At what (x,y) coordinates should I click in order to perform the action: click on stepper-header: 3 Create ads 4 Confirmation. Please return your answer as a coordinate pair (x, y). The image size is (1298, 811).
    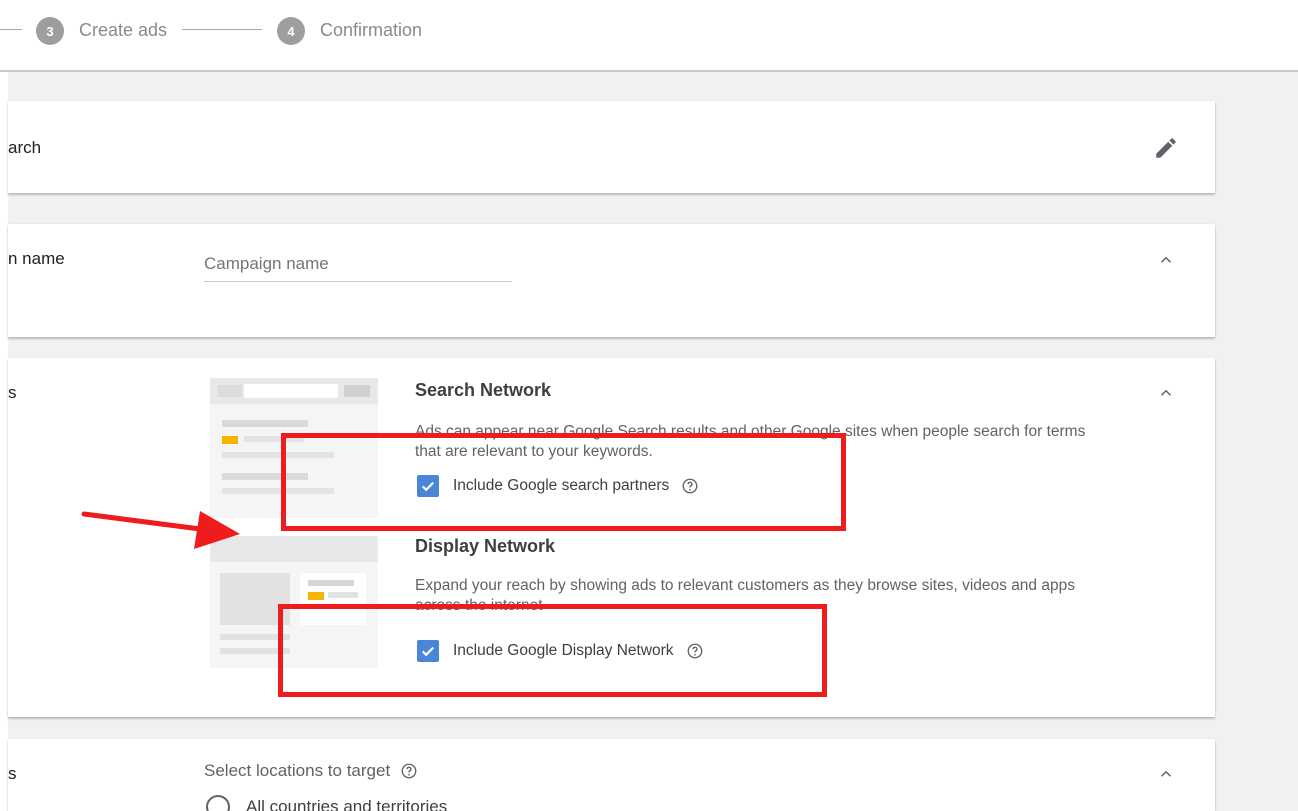
    Looking at the image, I should click on (649, 36).